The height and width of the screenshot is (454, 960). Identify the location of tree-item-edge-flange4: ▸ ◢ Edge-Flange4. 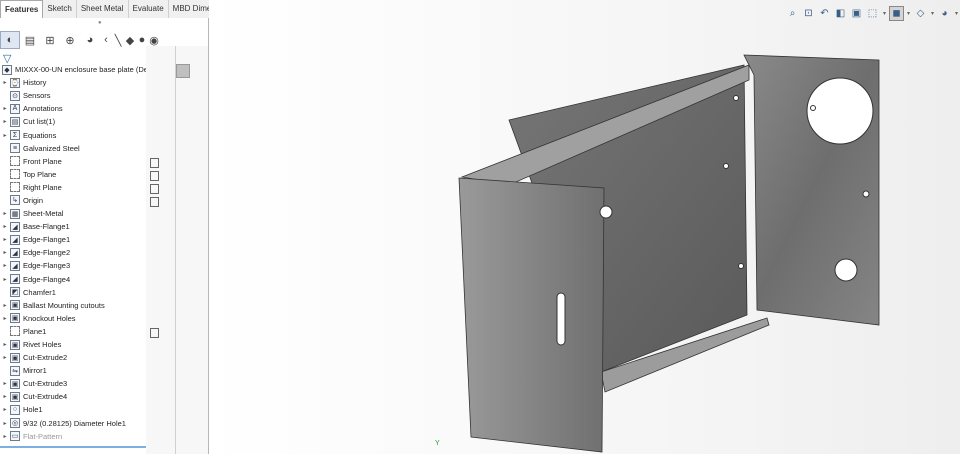
(73, 279).